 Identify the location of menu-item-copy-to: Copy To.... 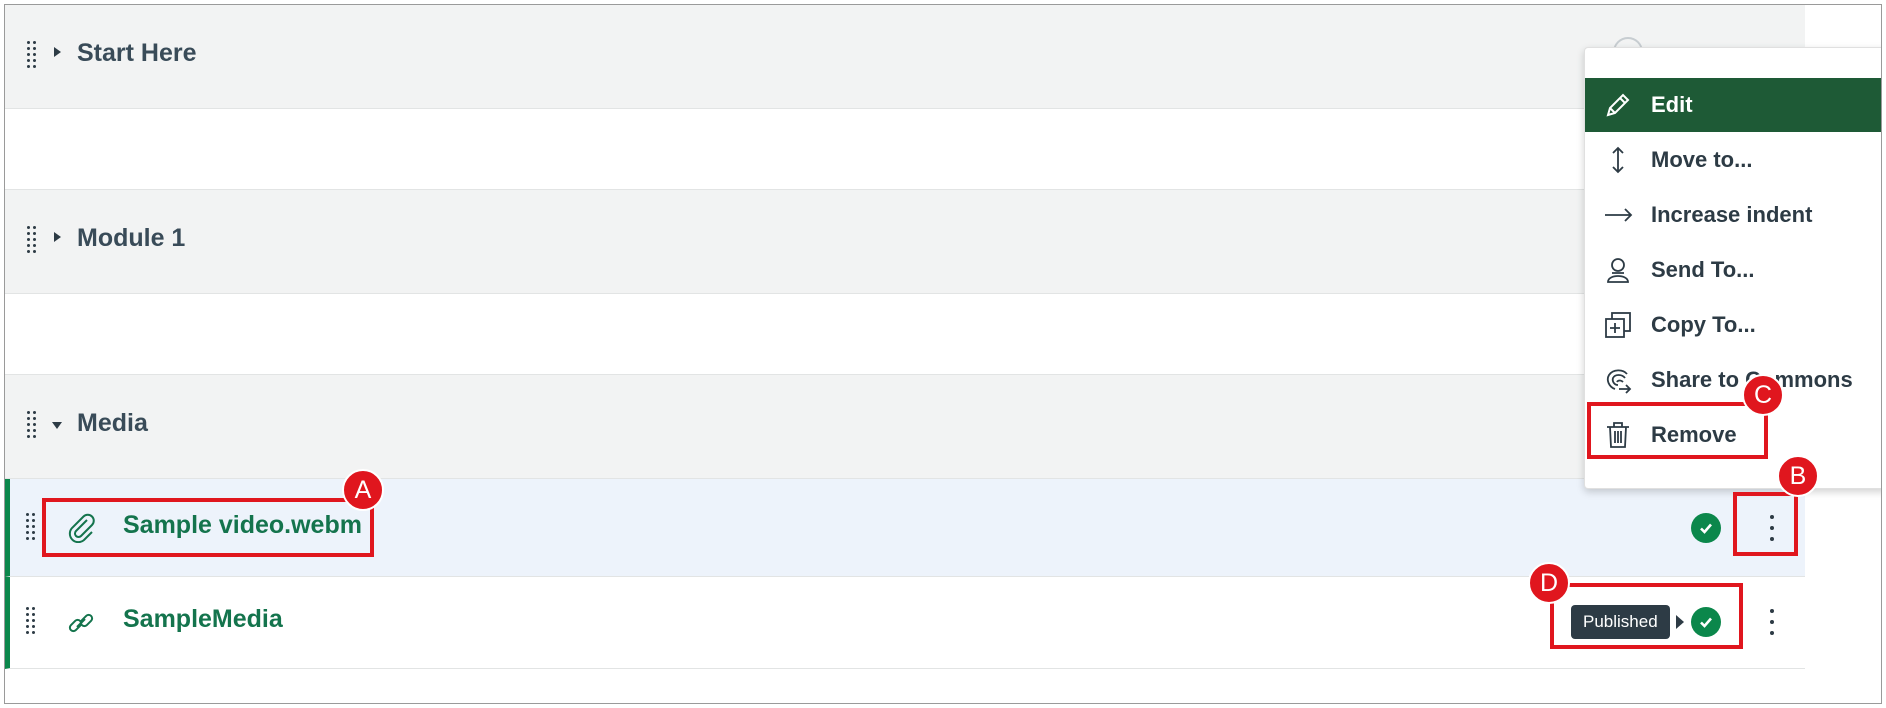
(1733, 325).